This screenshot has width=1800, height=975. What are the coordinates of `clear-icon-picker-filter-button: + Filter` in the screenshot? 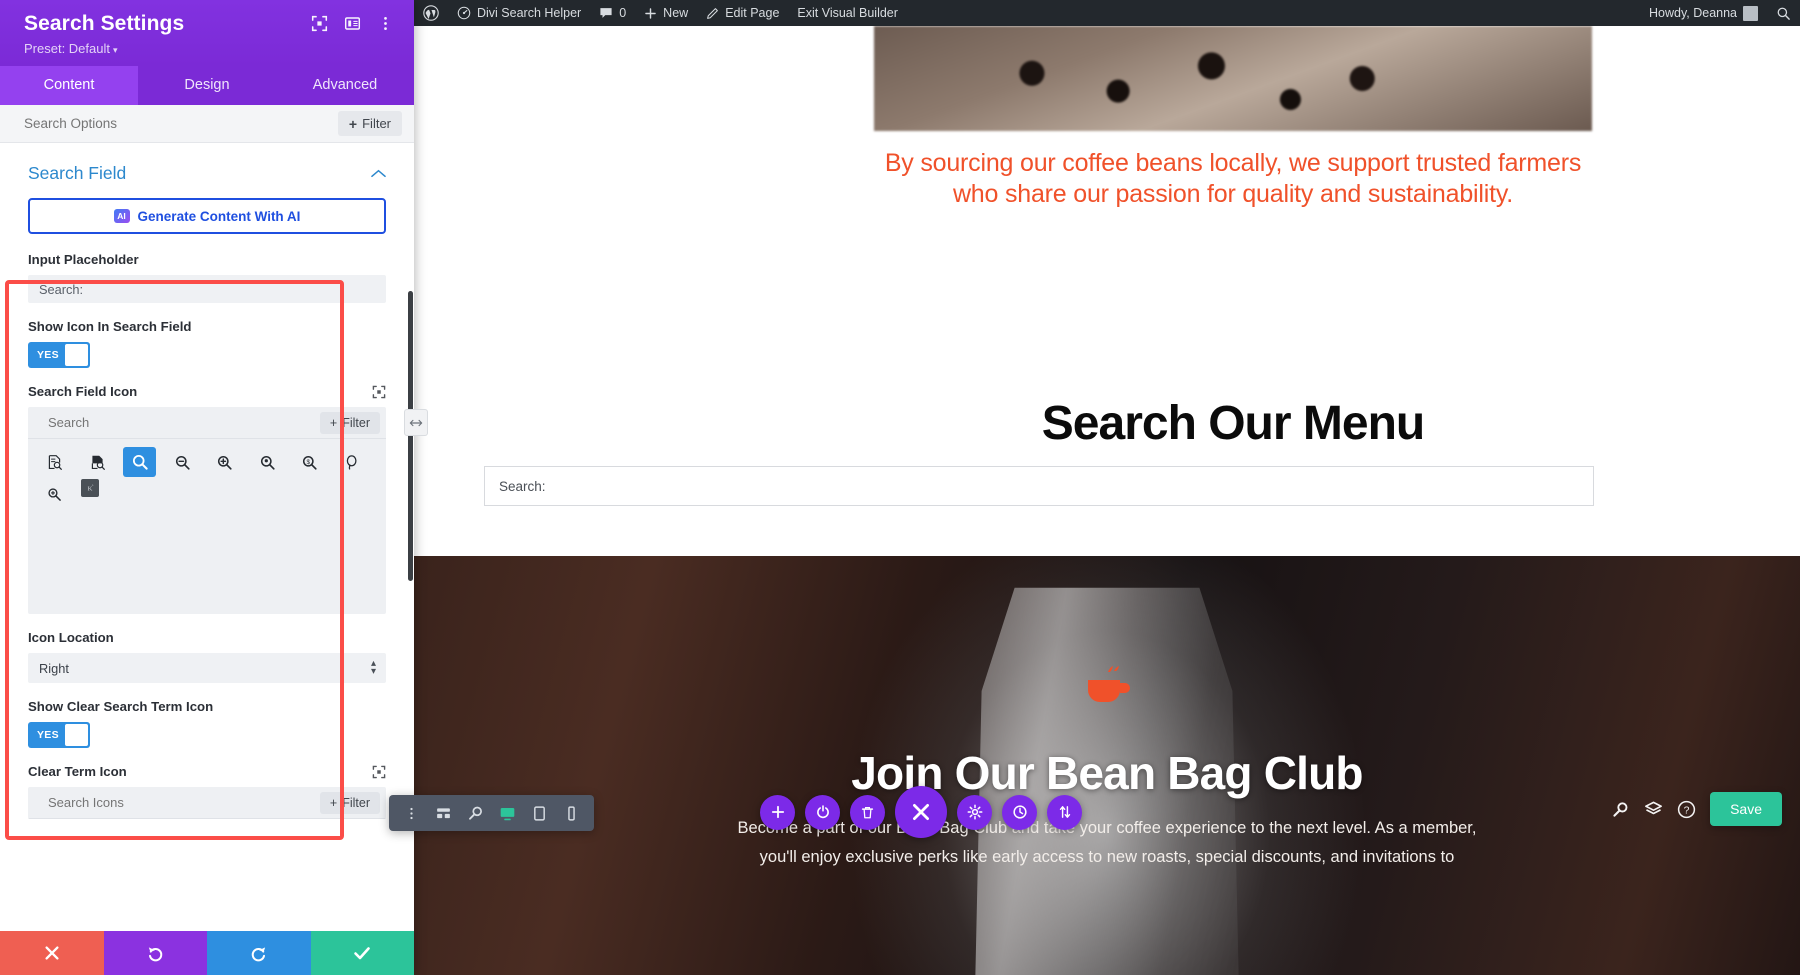 It's located at (349, 802).